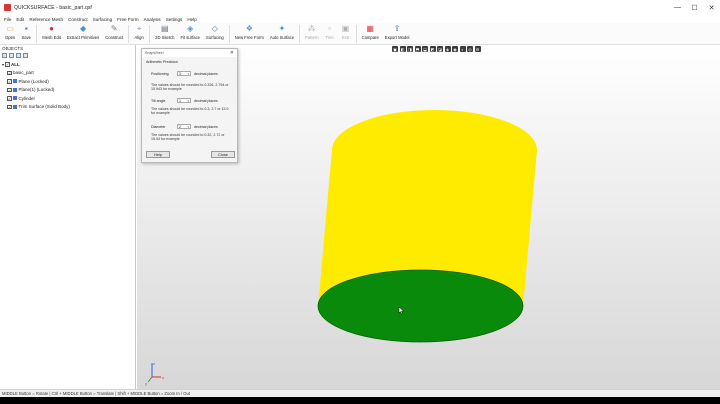  I want to click on positioning-unit: decimal places, so click(206, 74).